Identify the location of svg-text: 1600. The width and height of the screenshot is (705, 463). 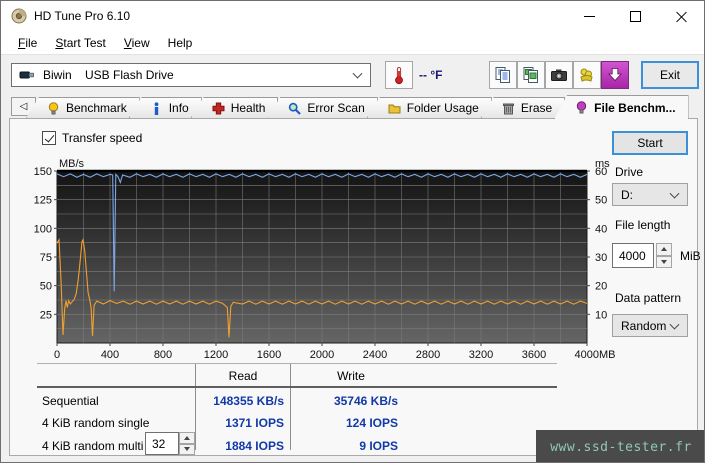
(269, 355).